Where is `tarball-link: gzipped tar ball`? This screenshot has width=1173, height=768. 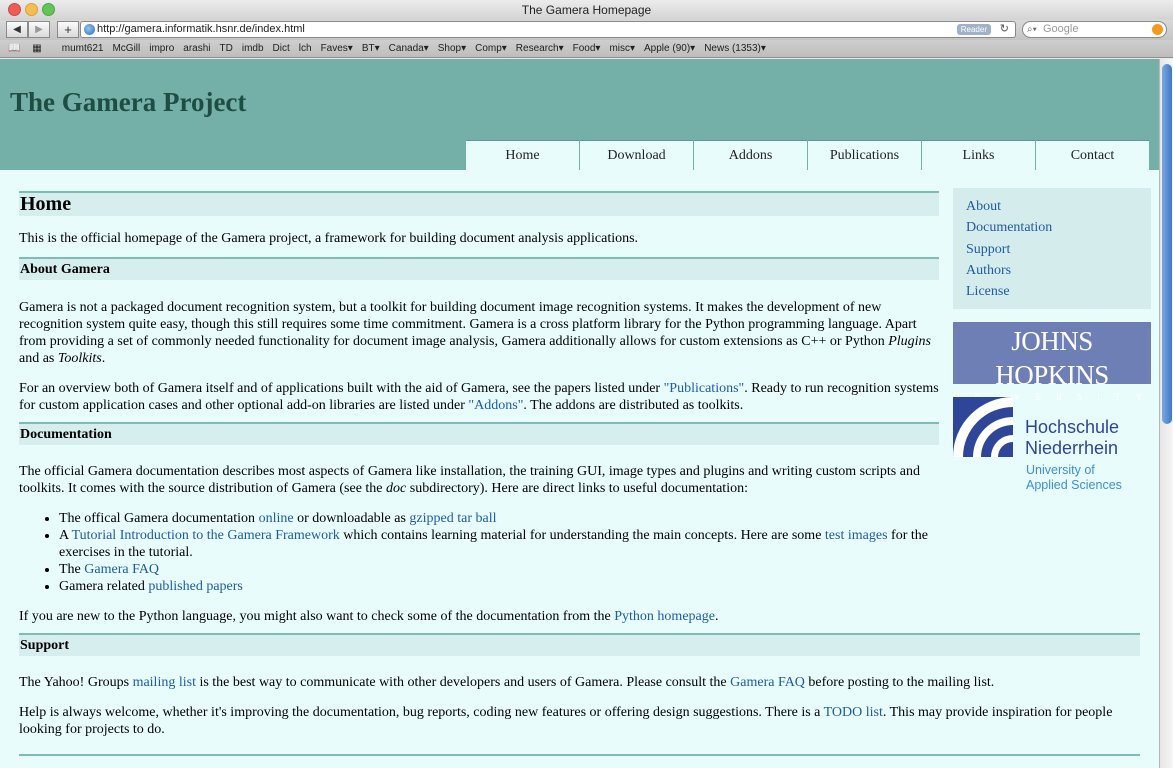 tarball-link: gzipped tar ball is located at coordinates (452, 518).